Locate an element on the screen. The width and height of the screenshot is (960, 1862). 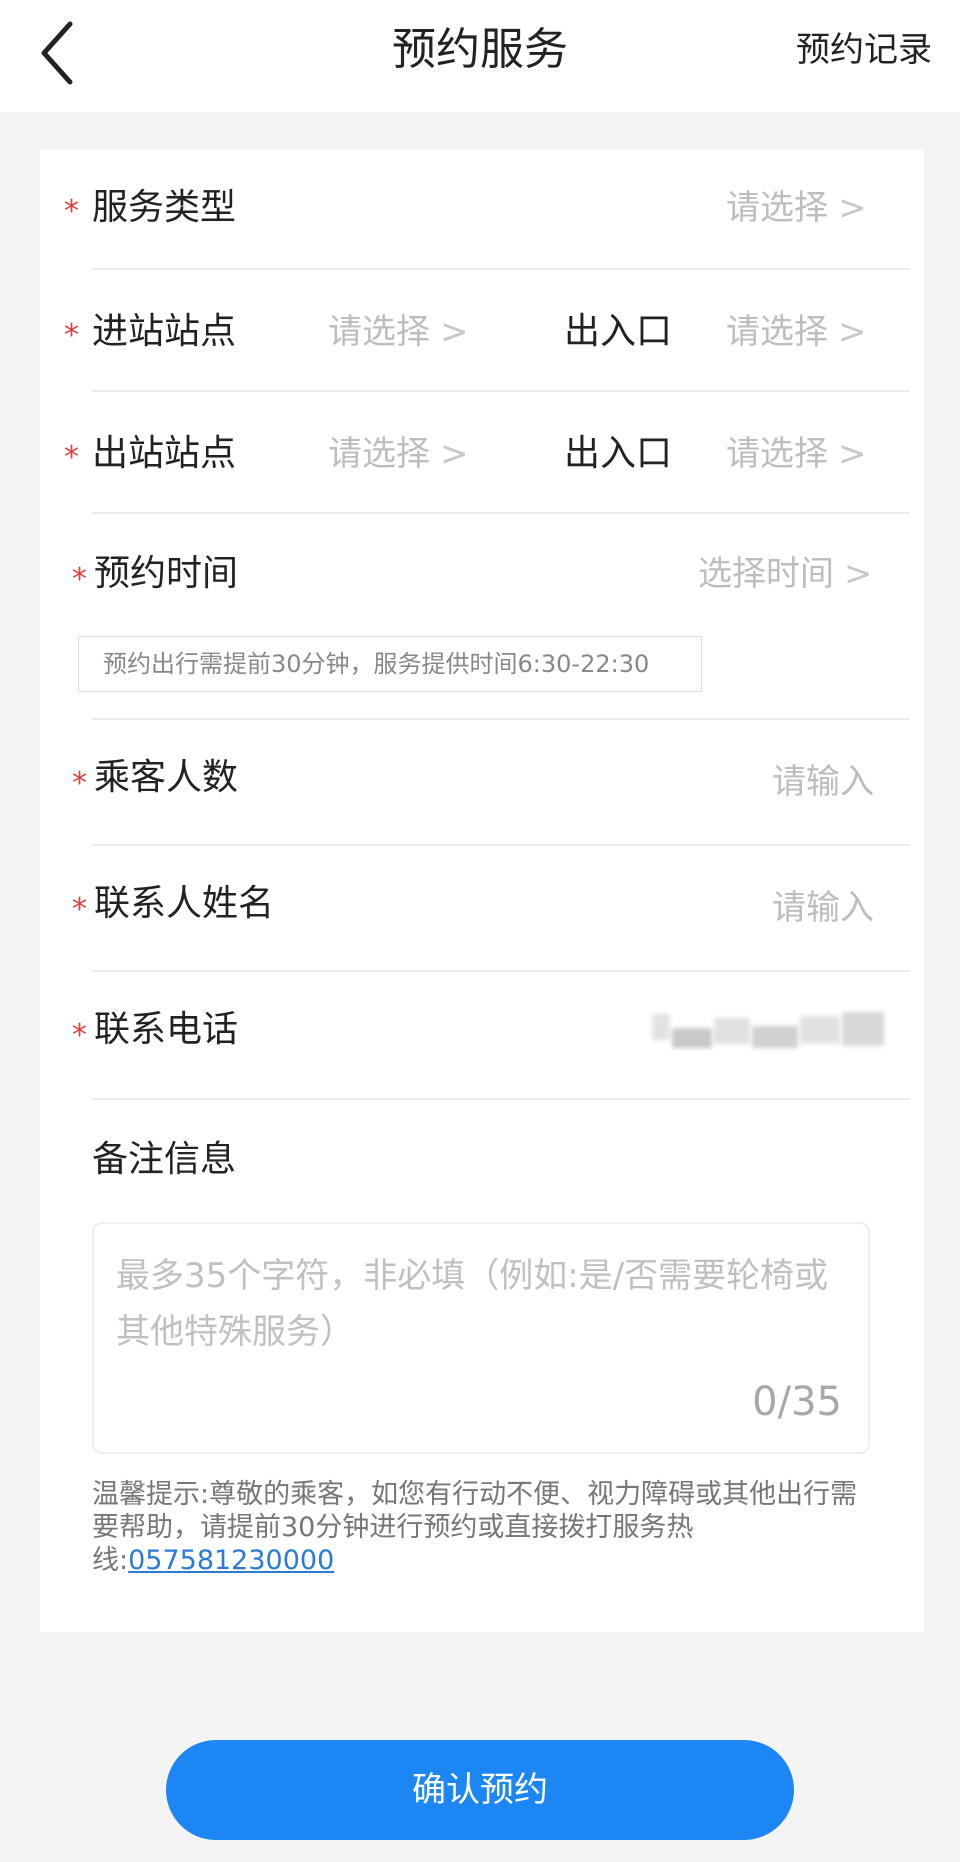
entry-station-placeholder: 请选择 is located at coordinates (379, 332).